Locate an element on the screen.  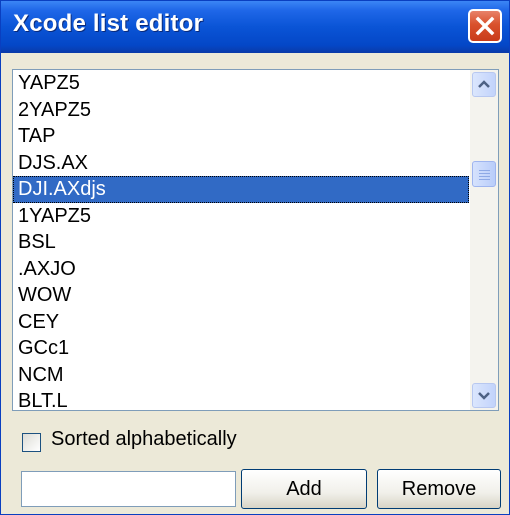
list-item: CEY is located at coordinates (241, 322).